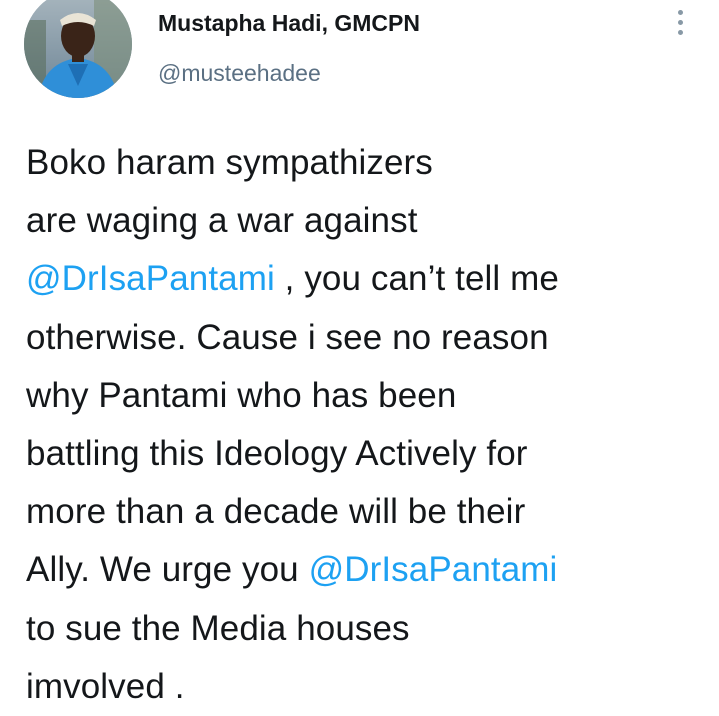 The image size is (719, 716). Describe the element at coordinates (218, 628) in the screenshot. I see `tweet-text-segment: to sue the Media houses` at that location.